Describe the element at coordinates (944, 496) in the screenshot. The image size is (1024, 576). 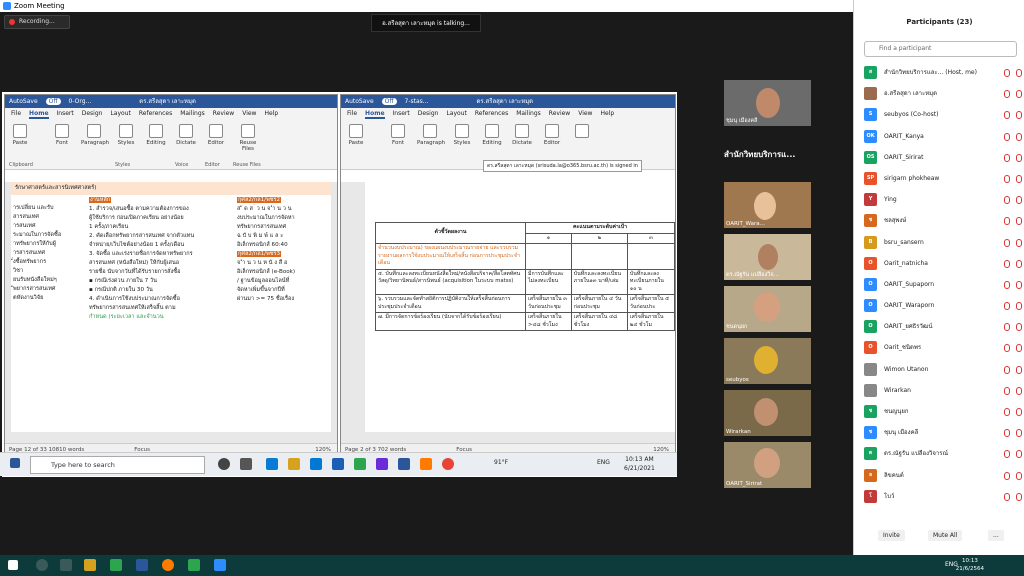
I see `participant-row: โ โบว์` at that location.